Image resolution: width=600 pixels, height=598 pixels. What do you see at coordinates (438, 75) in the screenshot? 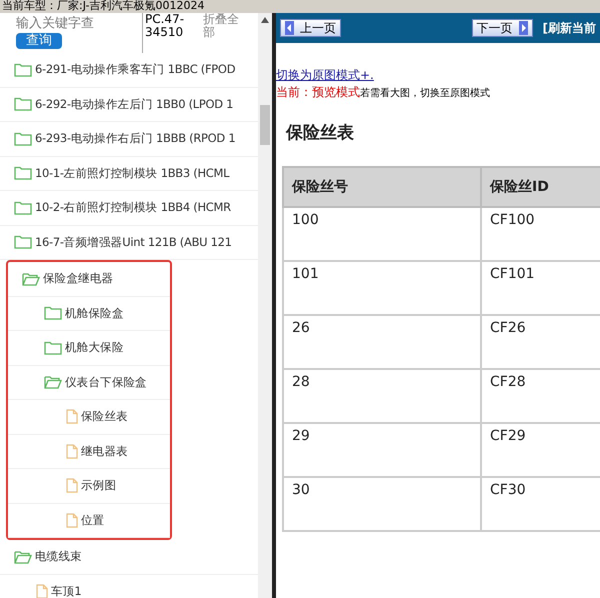
I see `switch-mode-link: 切换为原图模式+.` at bounding box center [438, 75].